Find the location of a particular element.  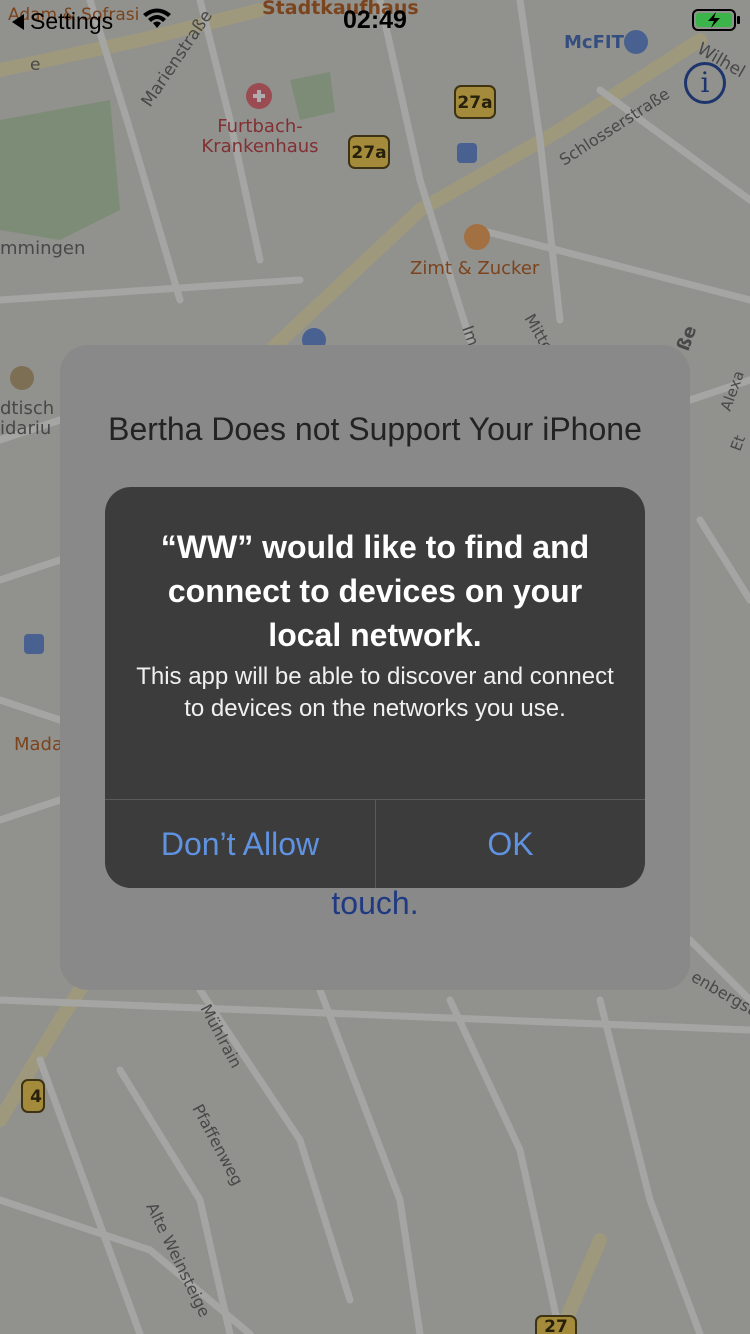

battery-charging-icon is located at coordinates (716, 20).